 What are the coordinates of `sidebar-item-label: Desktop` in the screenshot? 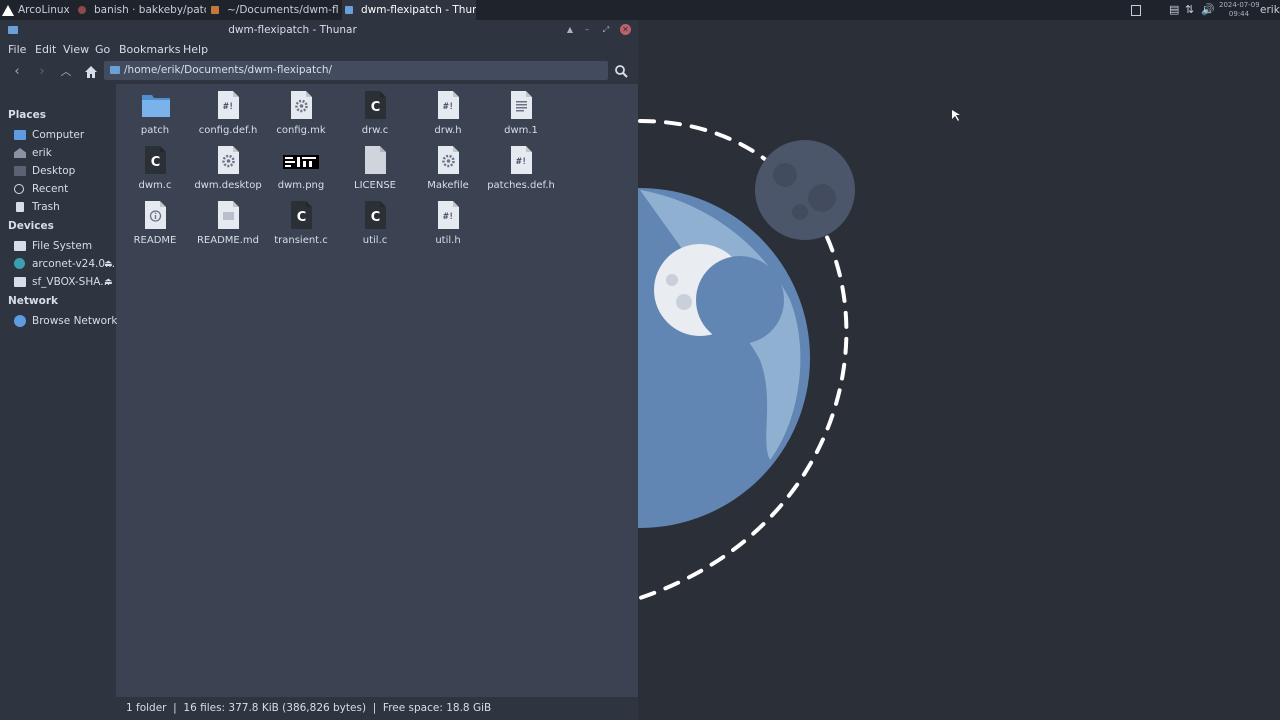 It's located at (54, 171).